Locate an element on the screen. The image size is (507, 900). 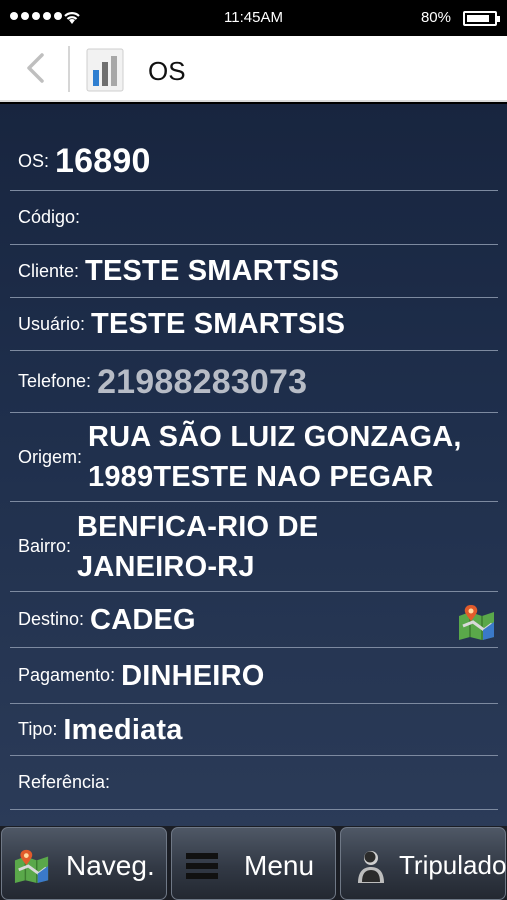
field-label: Cliente: is located at coordinates (49, 270).